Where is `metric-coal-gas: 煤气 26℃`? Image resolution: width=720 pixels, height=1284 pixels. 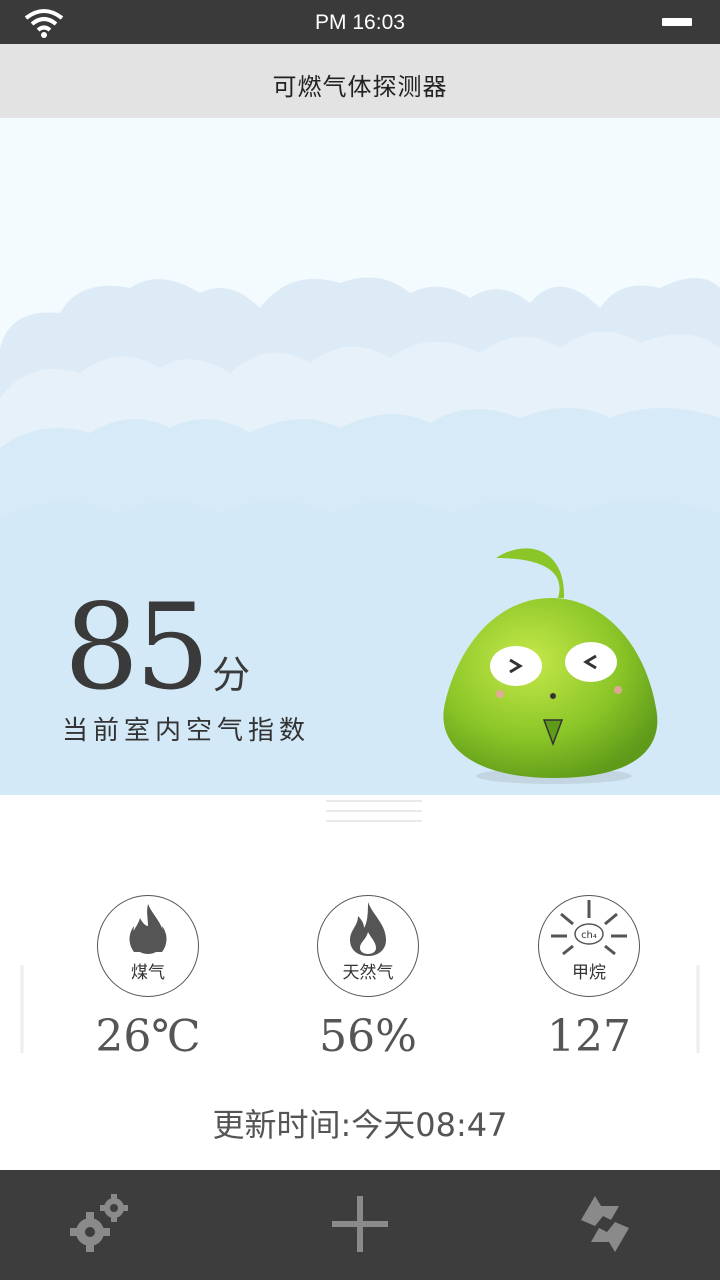 metric-coal-gas: 煤气 26℃ is located at coordinates (148, 978).